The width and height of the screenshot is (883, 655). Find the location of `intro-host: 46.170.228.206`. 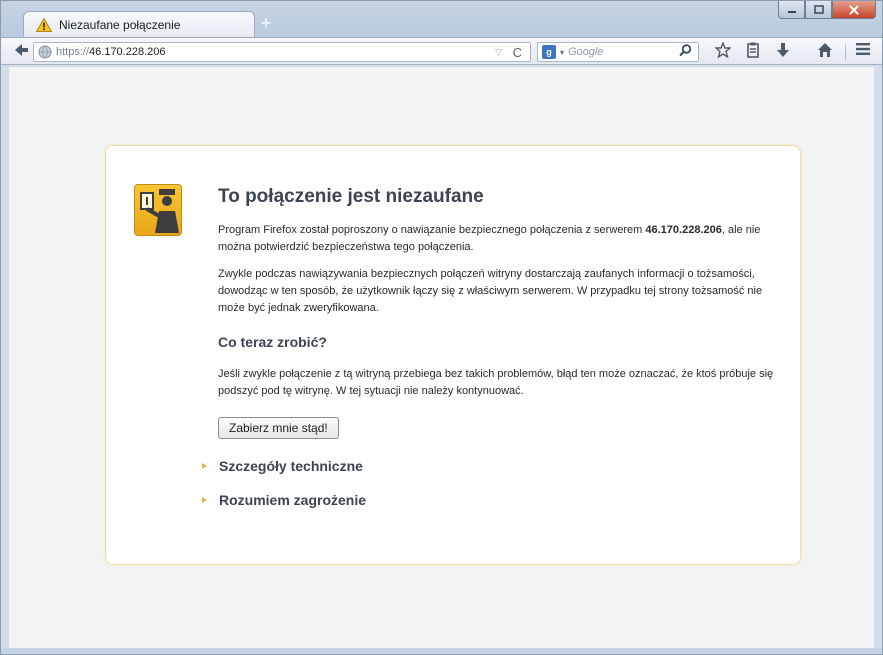

intro-host: 46.170.228.206 is located at coordinates (683, 230).